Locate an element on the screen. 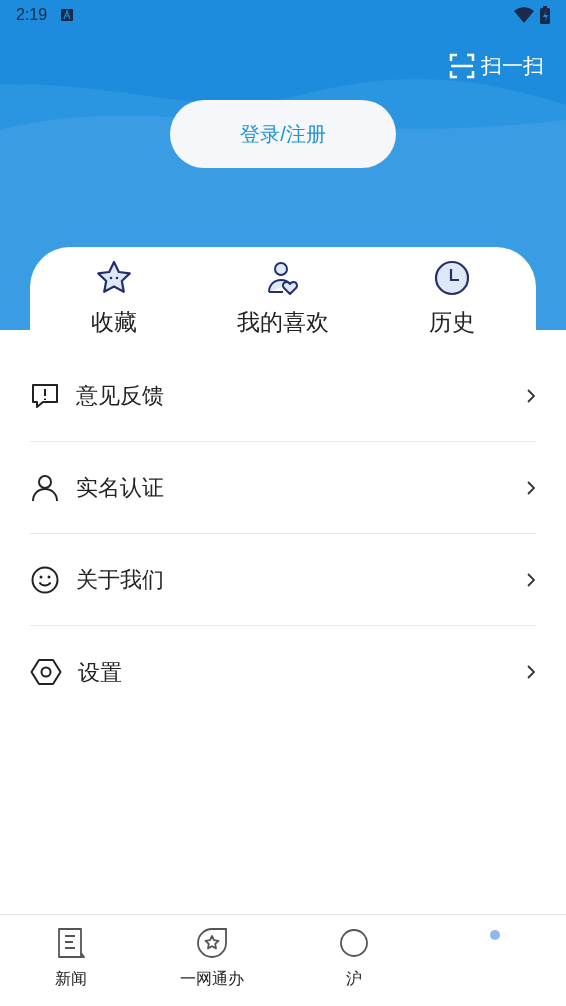 The image size is (566, 1006). status-time: 2:19 is located at coordinates (32, 15).